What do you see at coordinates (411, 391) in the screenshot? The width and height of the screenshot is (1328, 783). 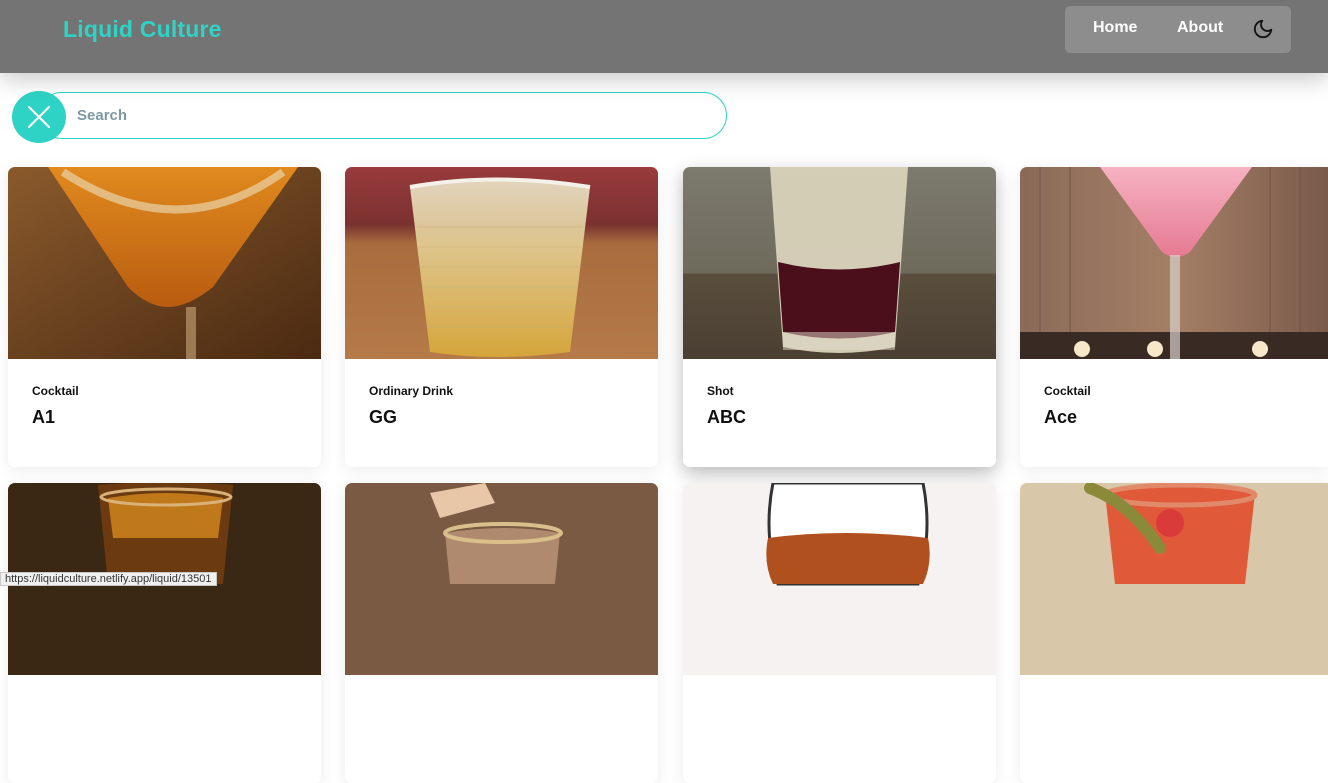 I see `drink-category: Ordinary Drink` at bounding box center [411, 391].